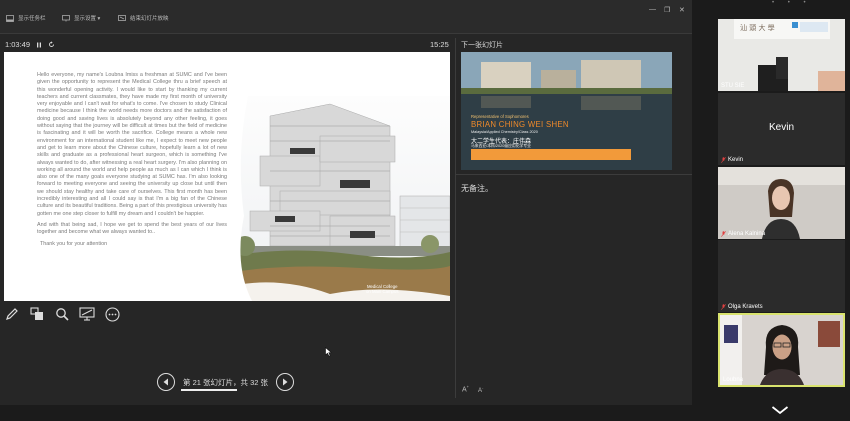  I want to click on caption-line: on Main Campus, so click(382, 291).